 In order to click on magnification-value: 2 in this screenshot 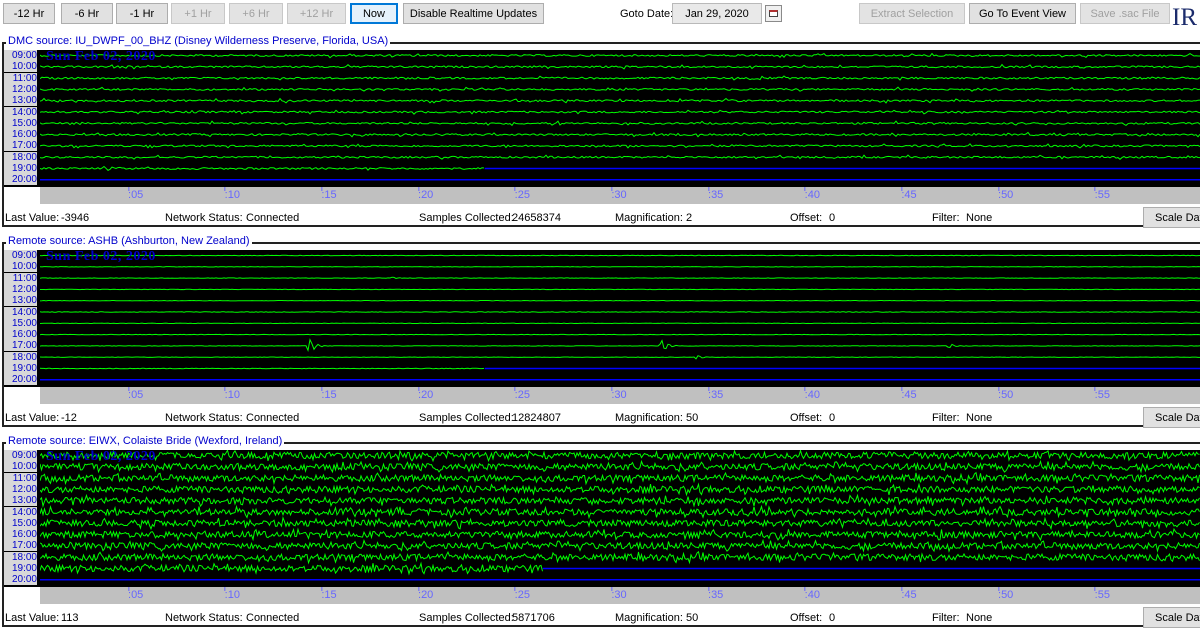, I will do `click(689, 218)`.